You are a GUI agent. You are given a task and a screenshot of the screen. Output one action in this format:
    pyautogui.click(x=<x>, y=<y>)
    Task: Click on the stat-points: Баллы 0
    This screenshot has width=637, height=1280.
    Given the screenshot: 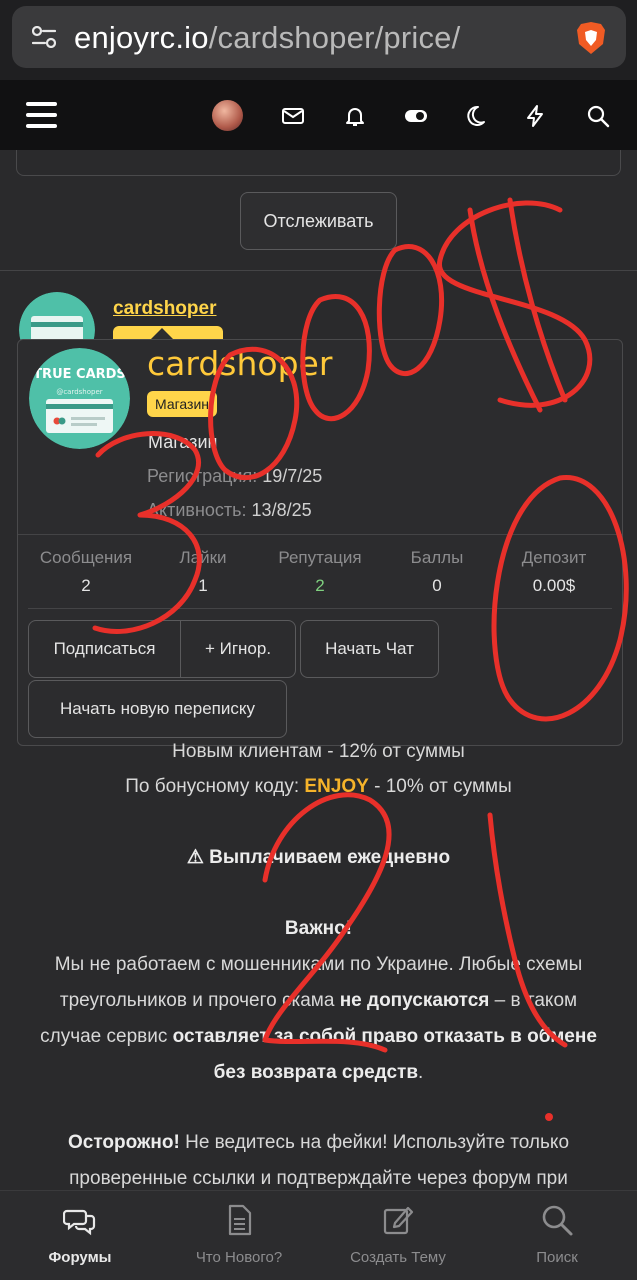 What is the action you would take?
    pyautogui.click(x=437, y=572)
    